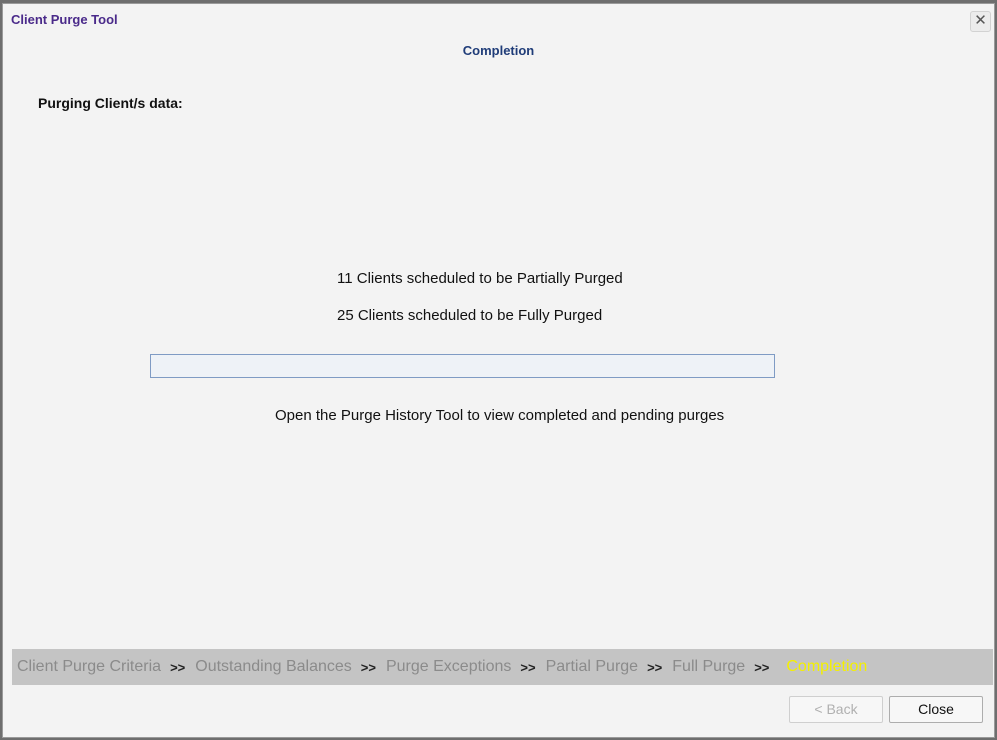 This screenshot has height=740, width=997. I want to click on step-completion: Completion, so click(827, 666).